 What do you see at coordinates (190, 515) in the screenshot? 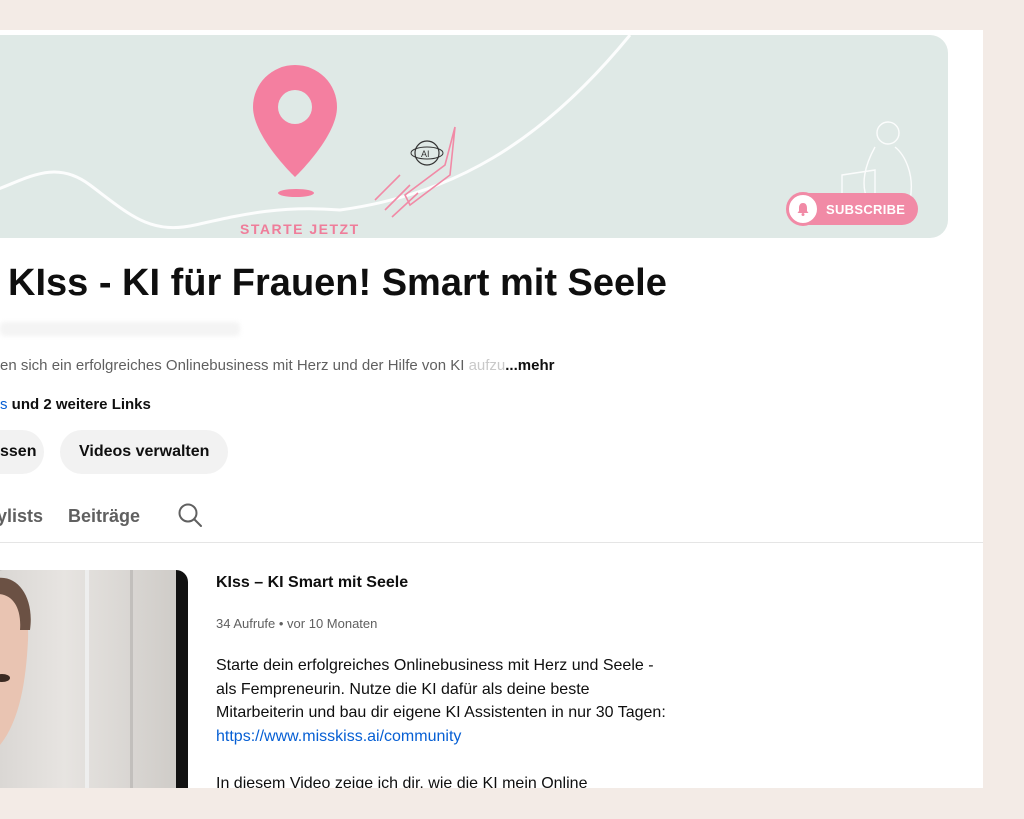
I see `search-icon` at bounding box center [190, 515].